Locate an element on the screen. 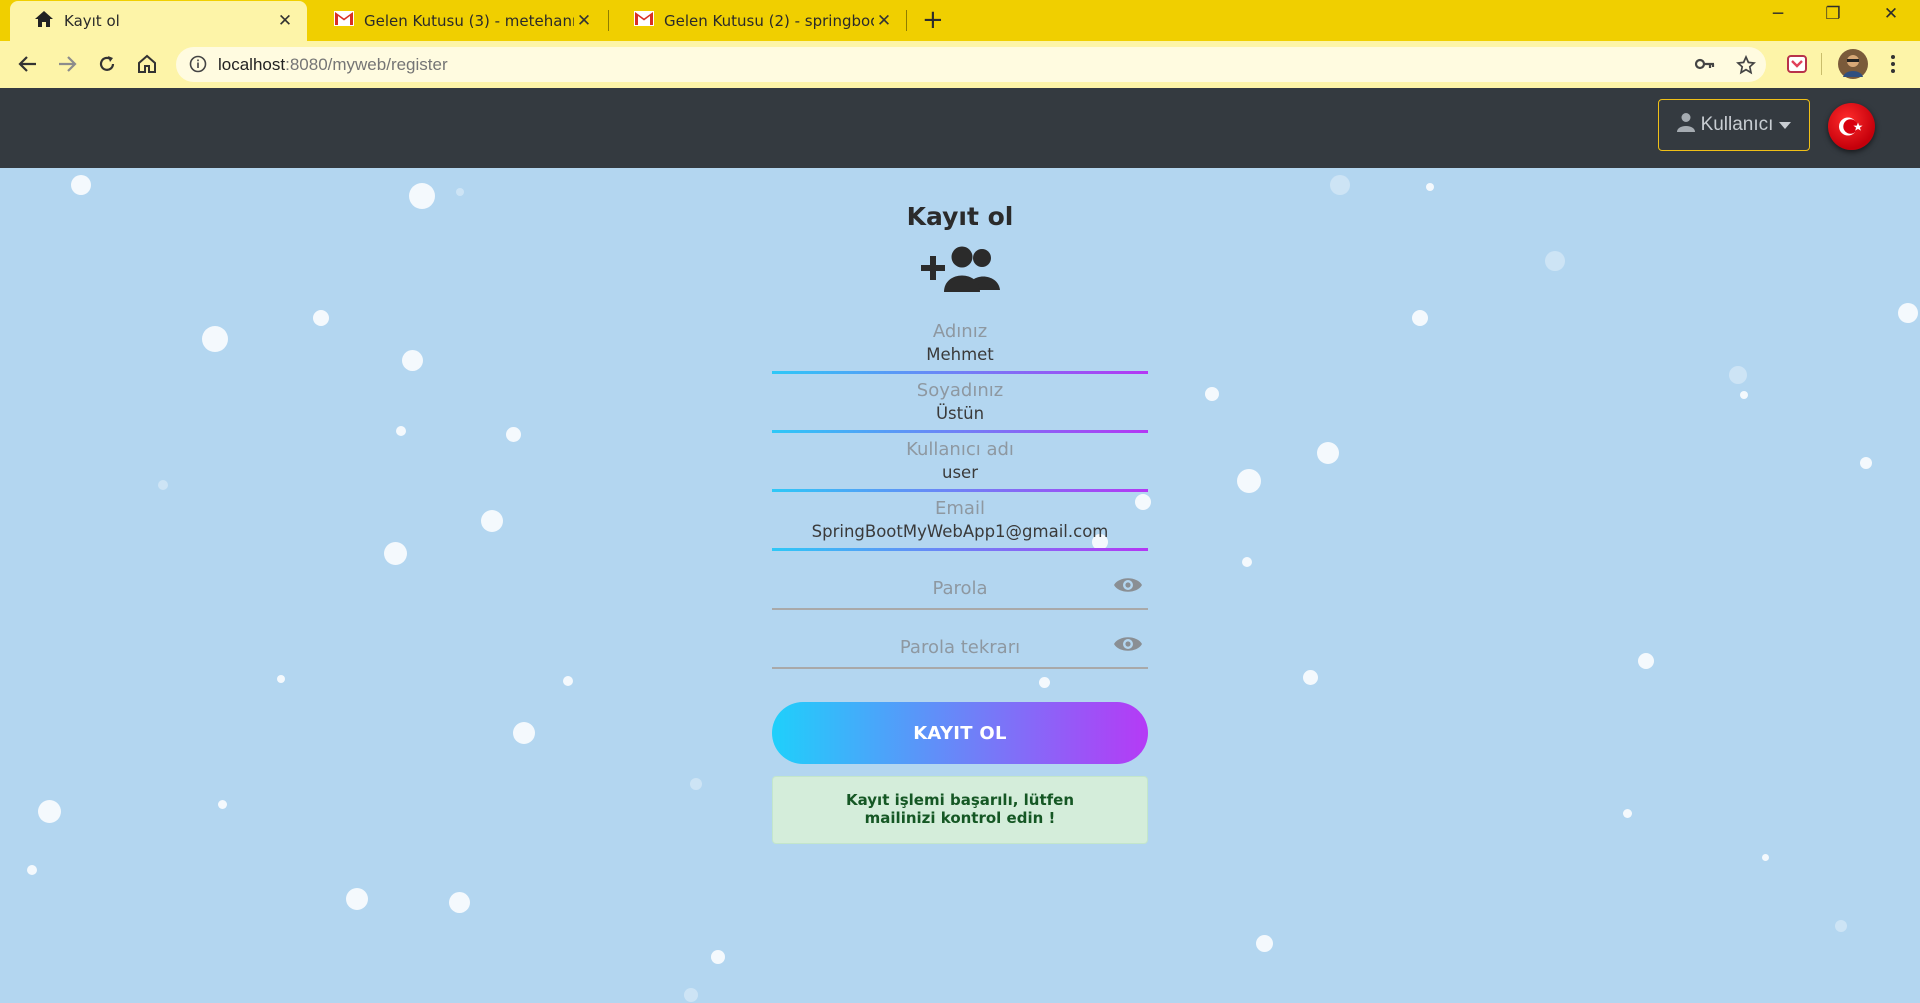  user-plus-icon is located at coordinates (960, 271).